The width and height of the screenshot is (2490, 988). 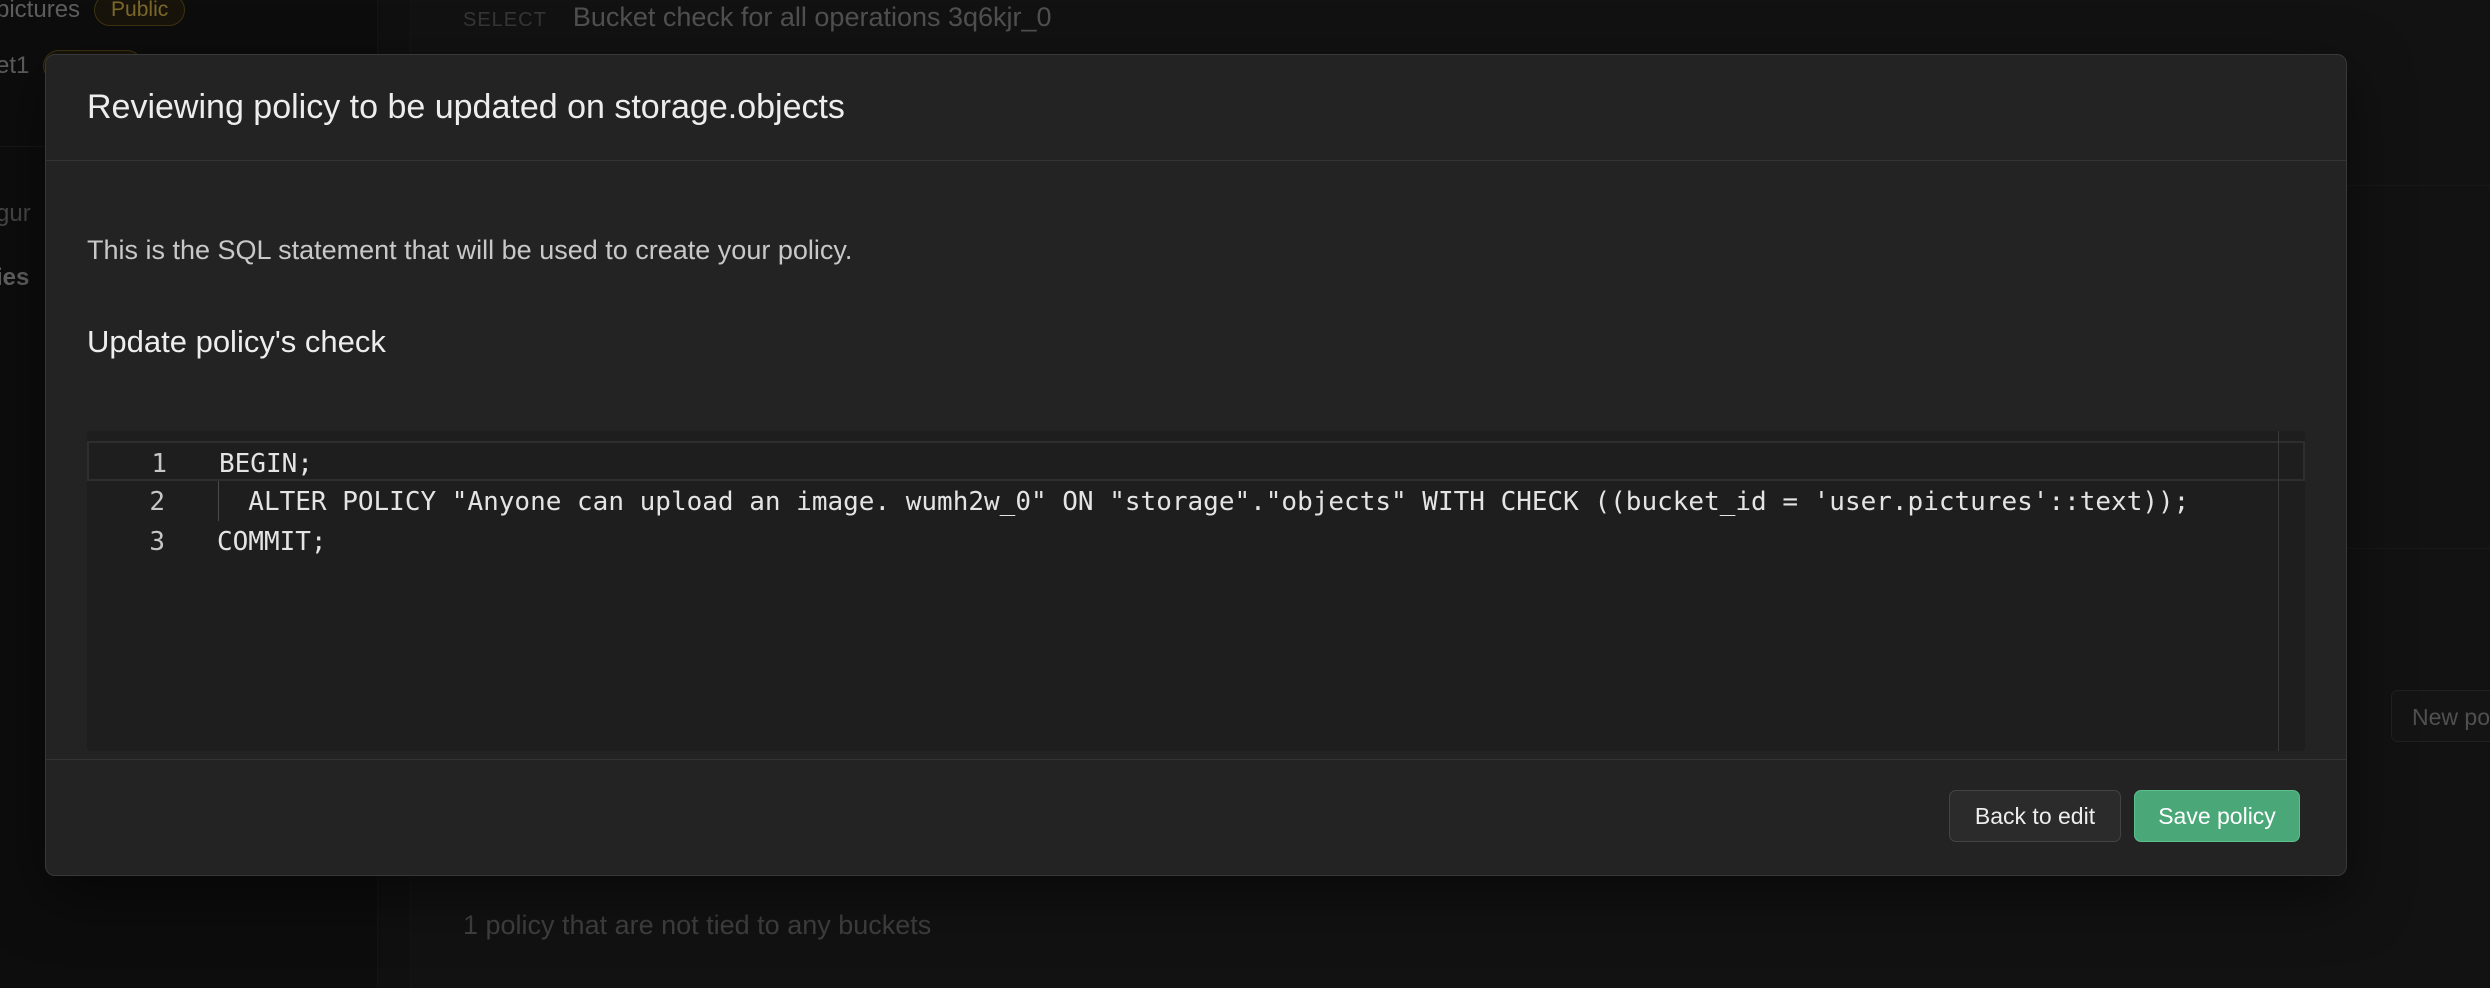 What do you see at coordinates (157, 542) in the screenshot?
I see `line-number: 3` at bounding box center [157, 542].